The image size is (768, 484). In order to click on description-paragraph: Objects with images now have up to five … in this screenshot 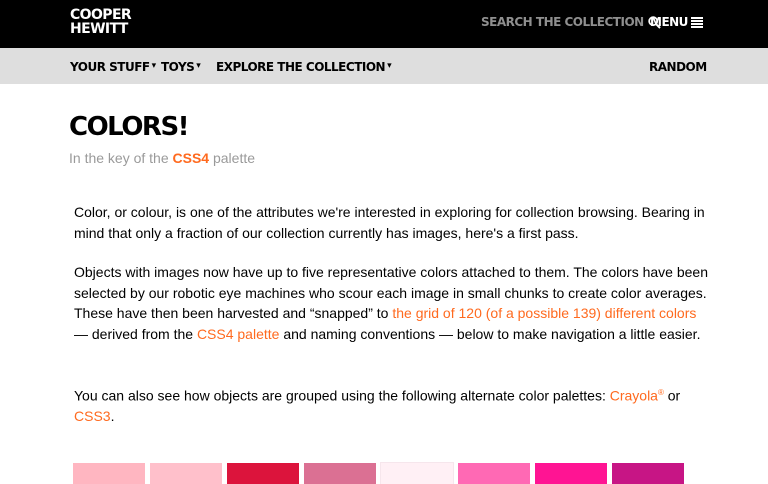, I will do `click(394, 303)`.